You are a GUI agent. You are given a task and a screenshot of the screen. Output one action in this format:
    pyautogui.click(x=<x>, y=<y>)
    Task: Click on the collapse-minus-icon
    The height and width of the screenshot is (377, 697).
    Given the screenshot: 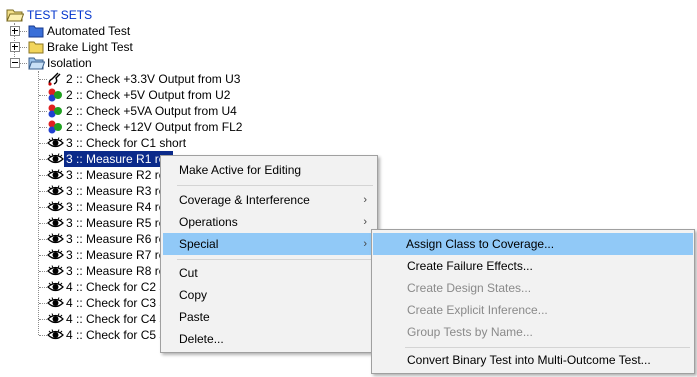 What is the action you would take?
    pyautogui.click(x=15, y=63)
    